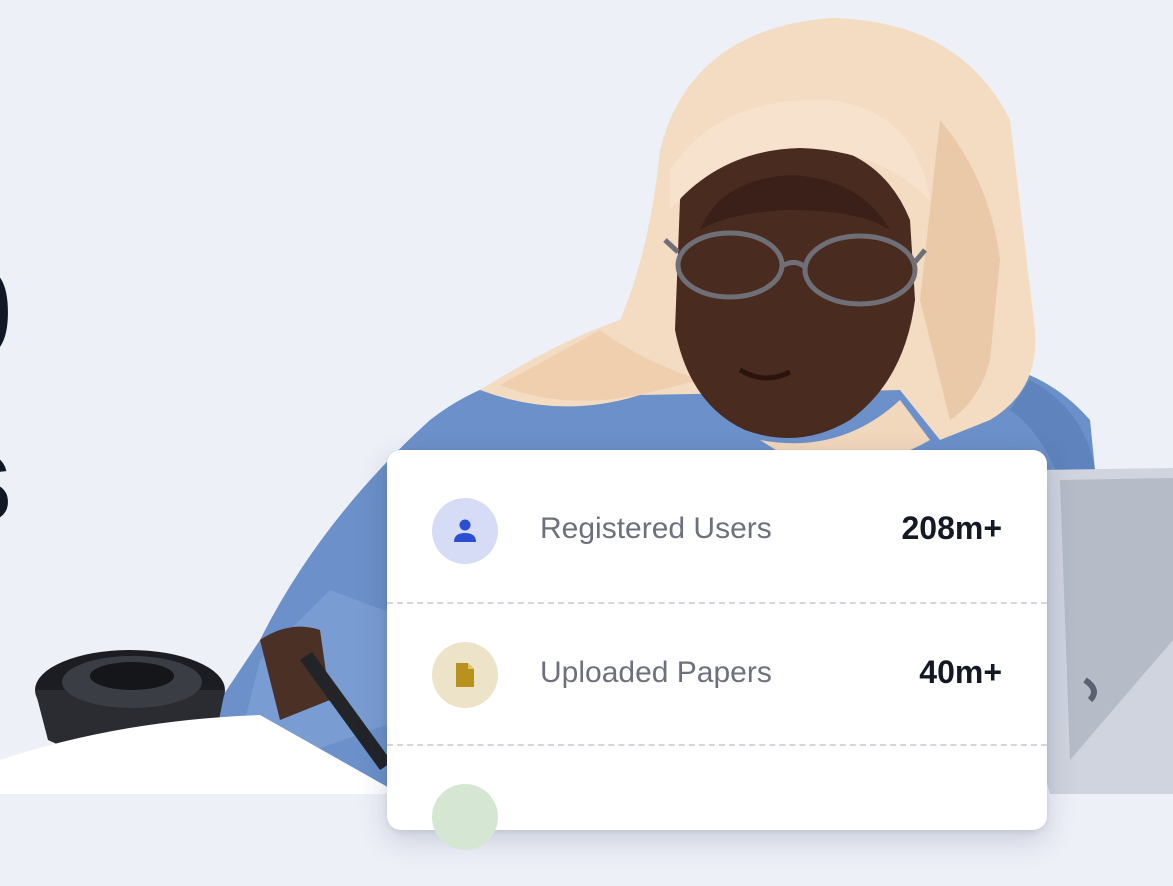 The height and width of the screenshot is (886, 1173). Describe the element at coordinates (951, 528) in the screenshot. I see `stat-value: 208m+` at that location.